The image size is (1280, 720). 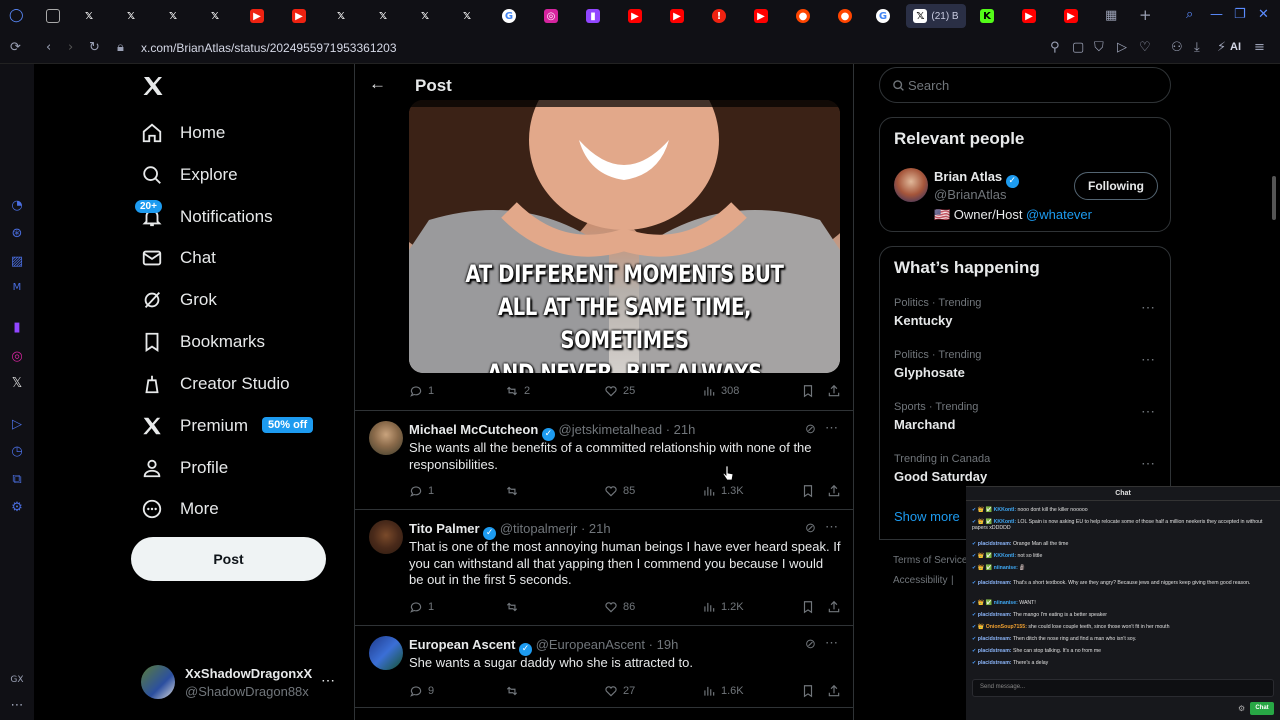 I want to click on shield-icon: ⛉, so click(x=1099, y=48).